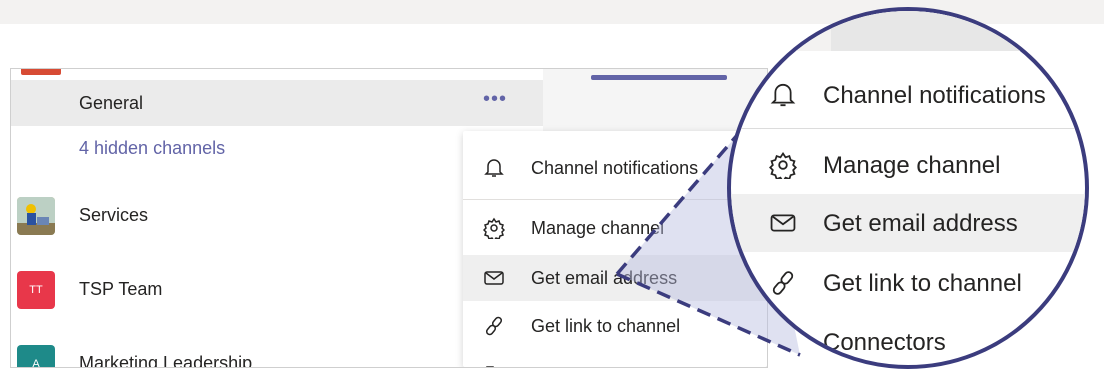 This screenshot has width=1104, height=381. I want to click on zoom-item-label: Connectors, so click(884, 342).